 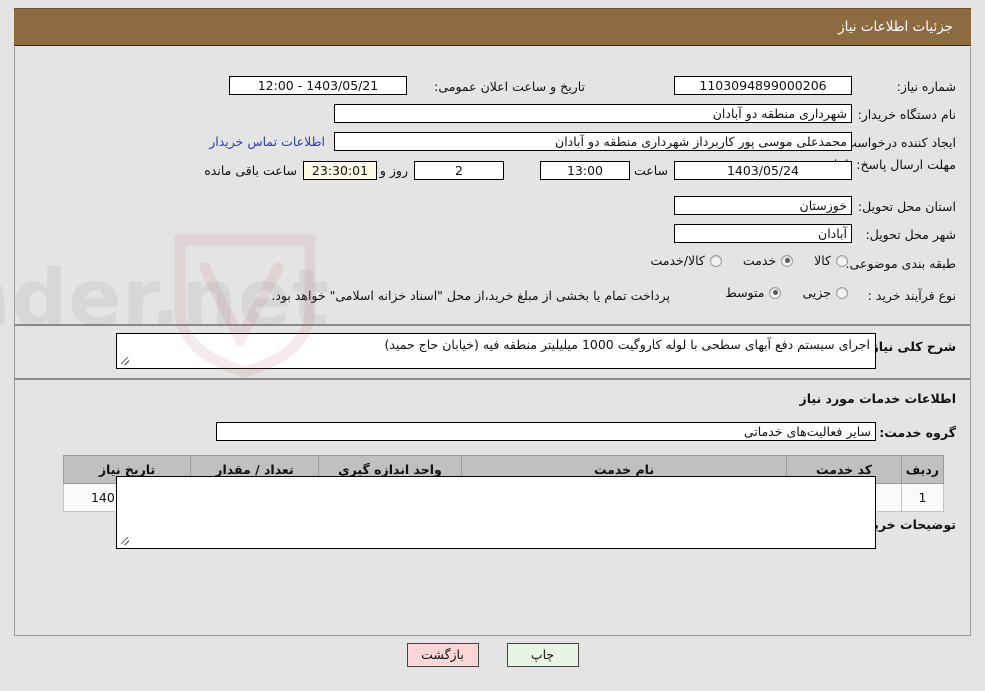 What do you see at coordinates (250, 170) in the screenshot?
I see `remaining-time-label: ساعت باقی مانده` at bounding box center [250, 170].